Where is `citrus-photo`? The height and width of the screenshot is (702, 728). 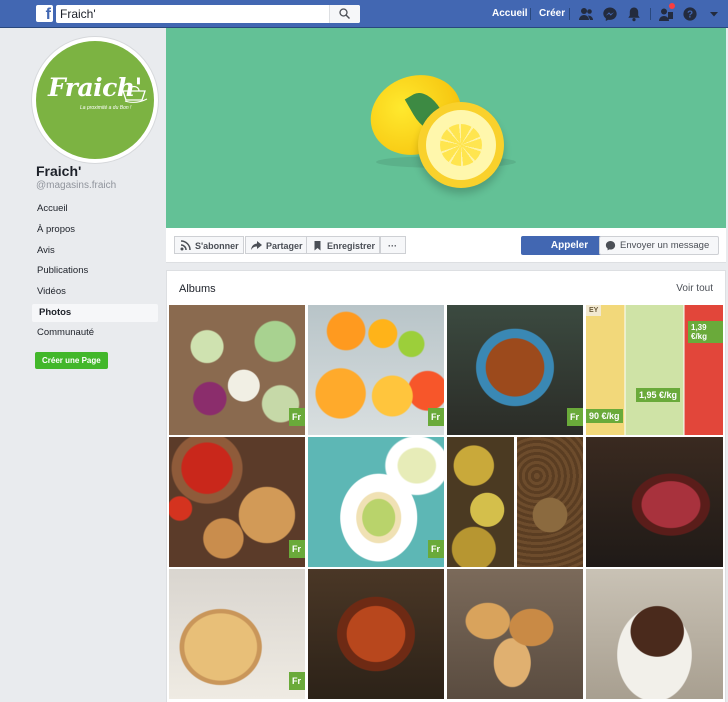 citrus-photo is located at coordinates (376, 370).